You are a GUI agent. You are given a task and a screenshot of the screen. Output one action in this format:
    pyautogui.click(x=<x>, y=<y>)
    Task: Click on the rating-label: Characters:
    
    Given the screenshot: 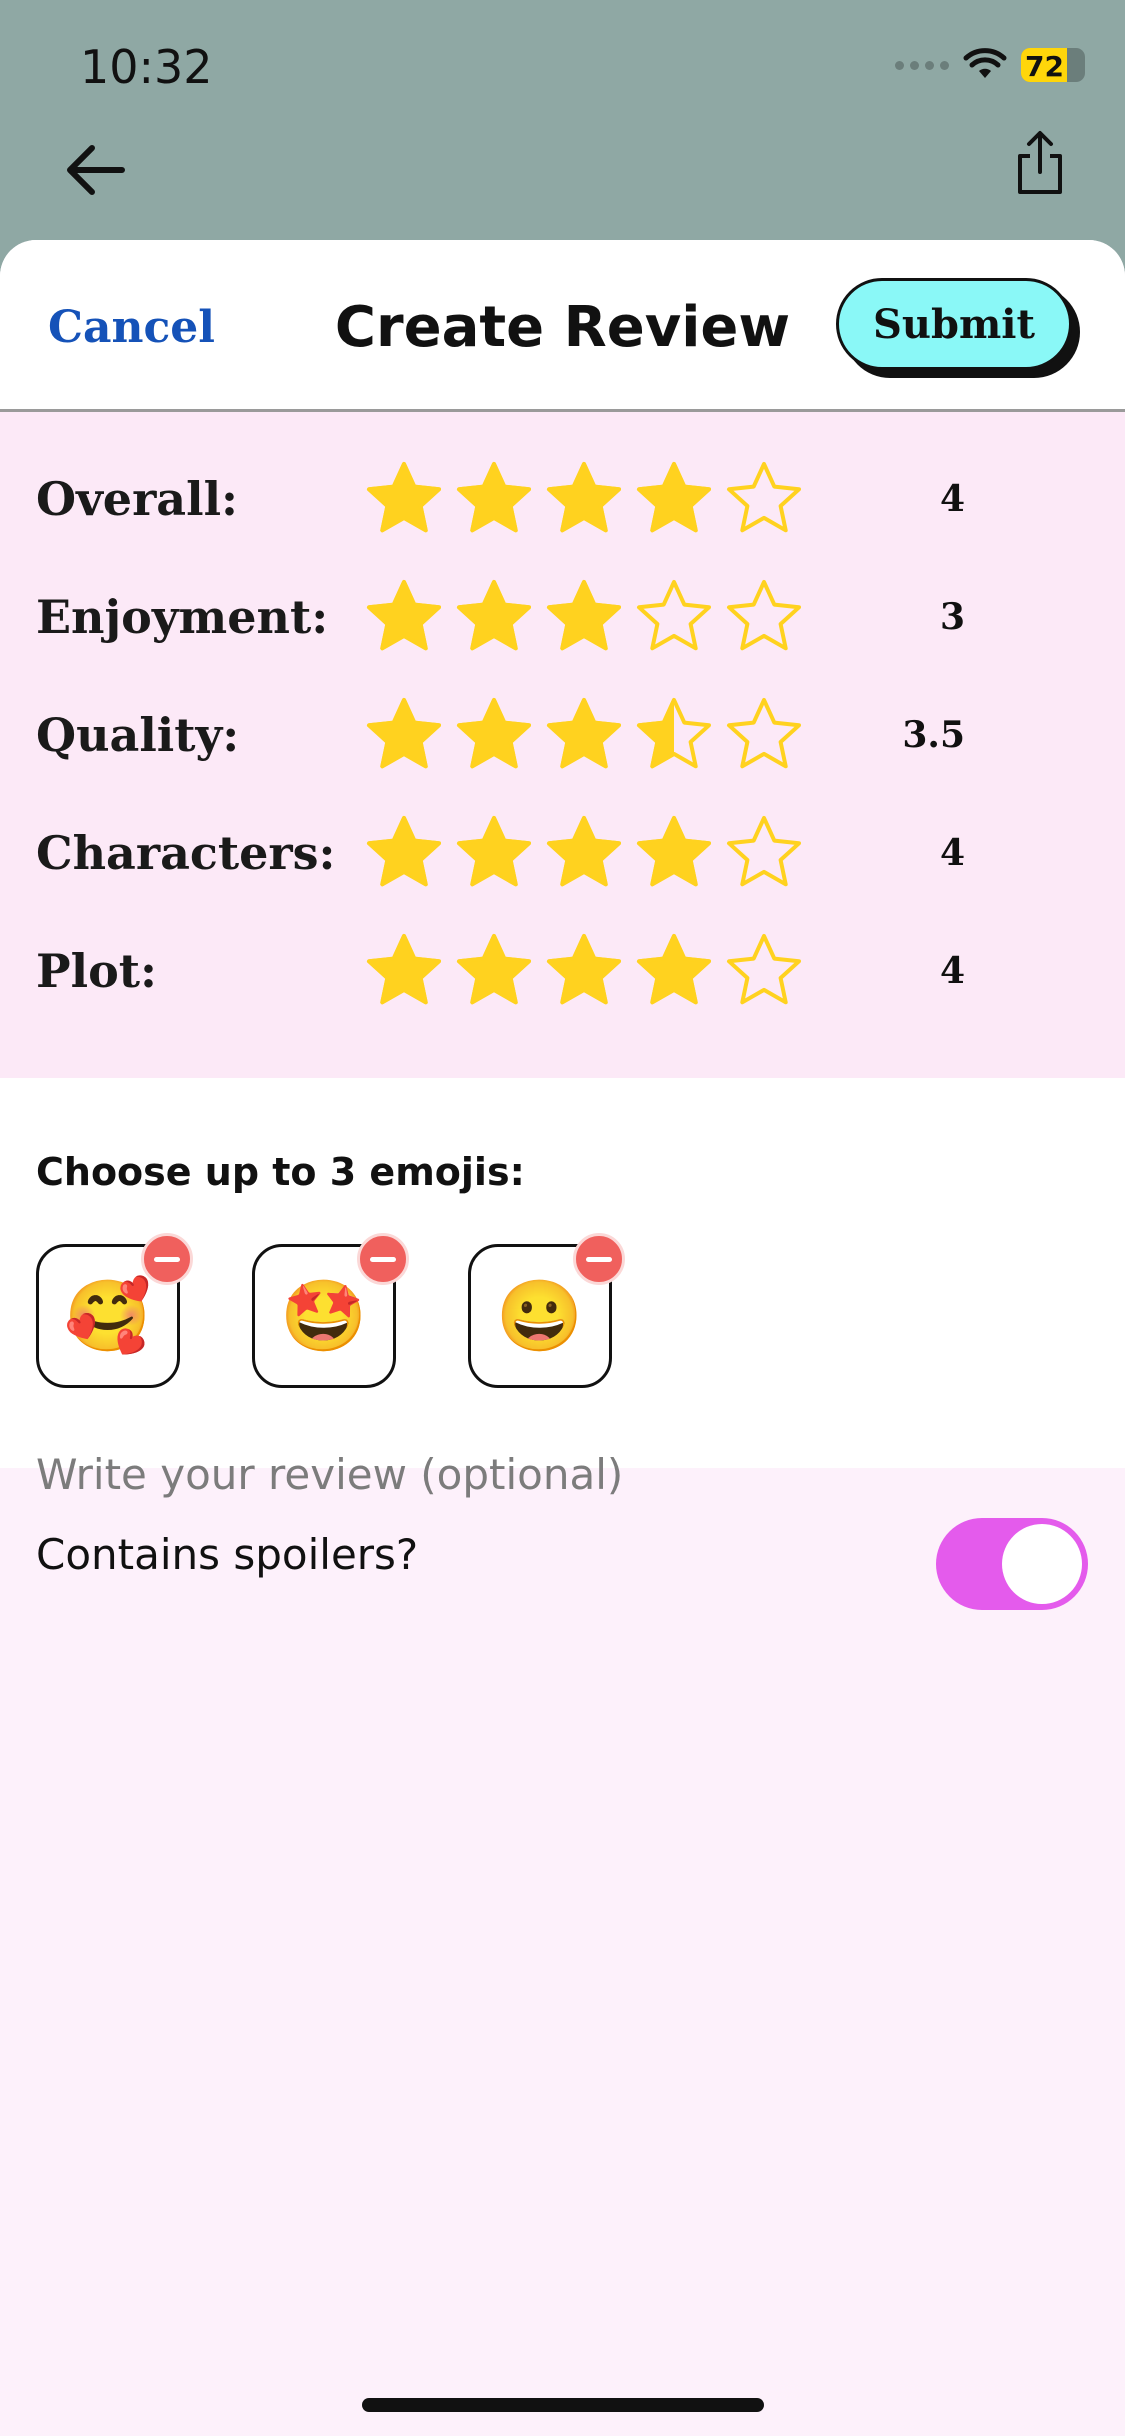 What is the action you would take?
    pyautogui.click(x=186, y=853)
    